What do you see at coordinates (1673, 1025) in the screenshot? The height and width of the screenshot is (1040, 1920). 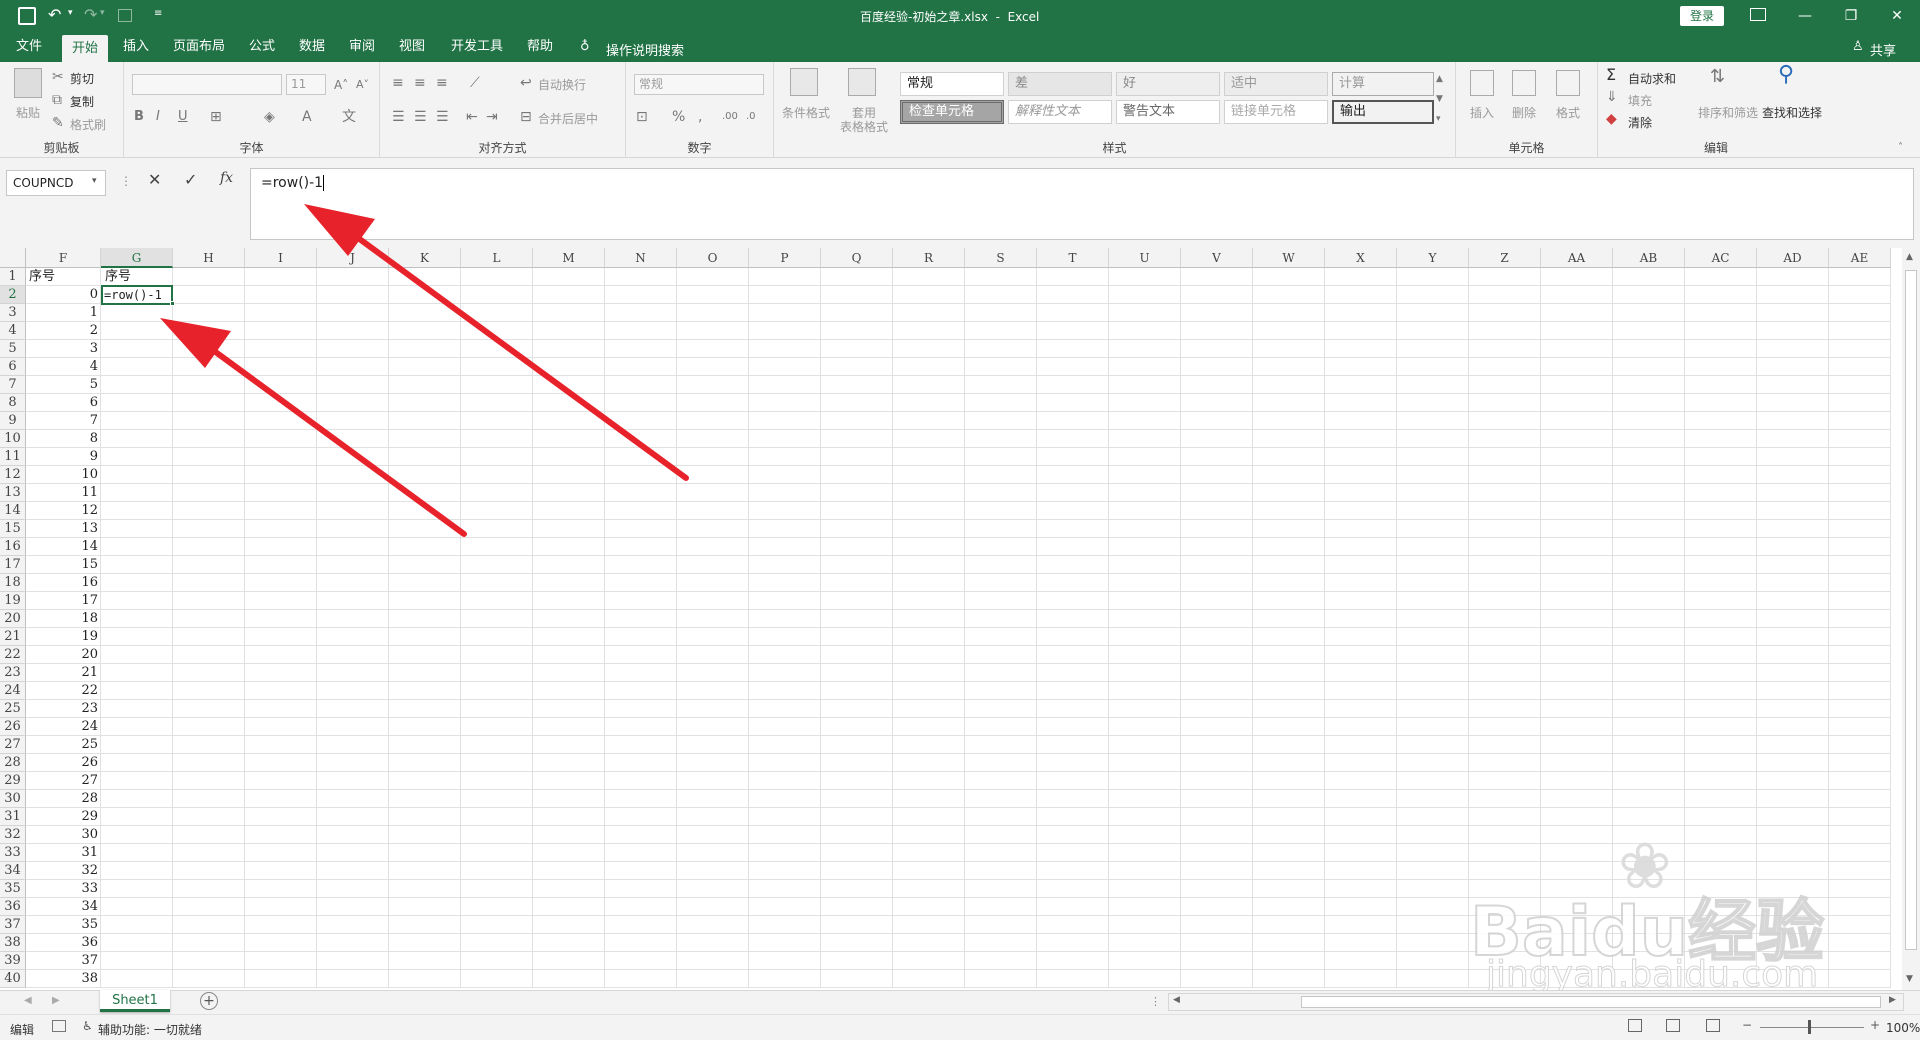 I see `page-layout-view-icon` at bounding box center [1673, 1025].